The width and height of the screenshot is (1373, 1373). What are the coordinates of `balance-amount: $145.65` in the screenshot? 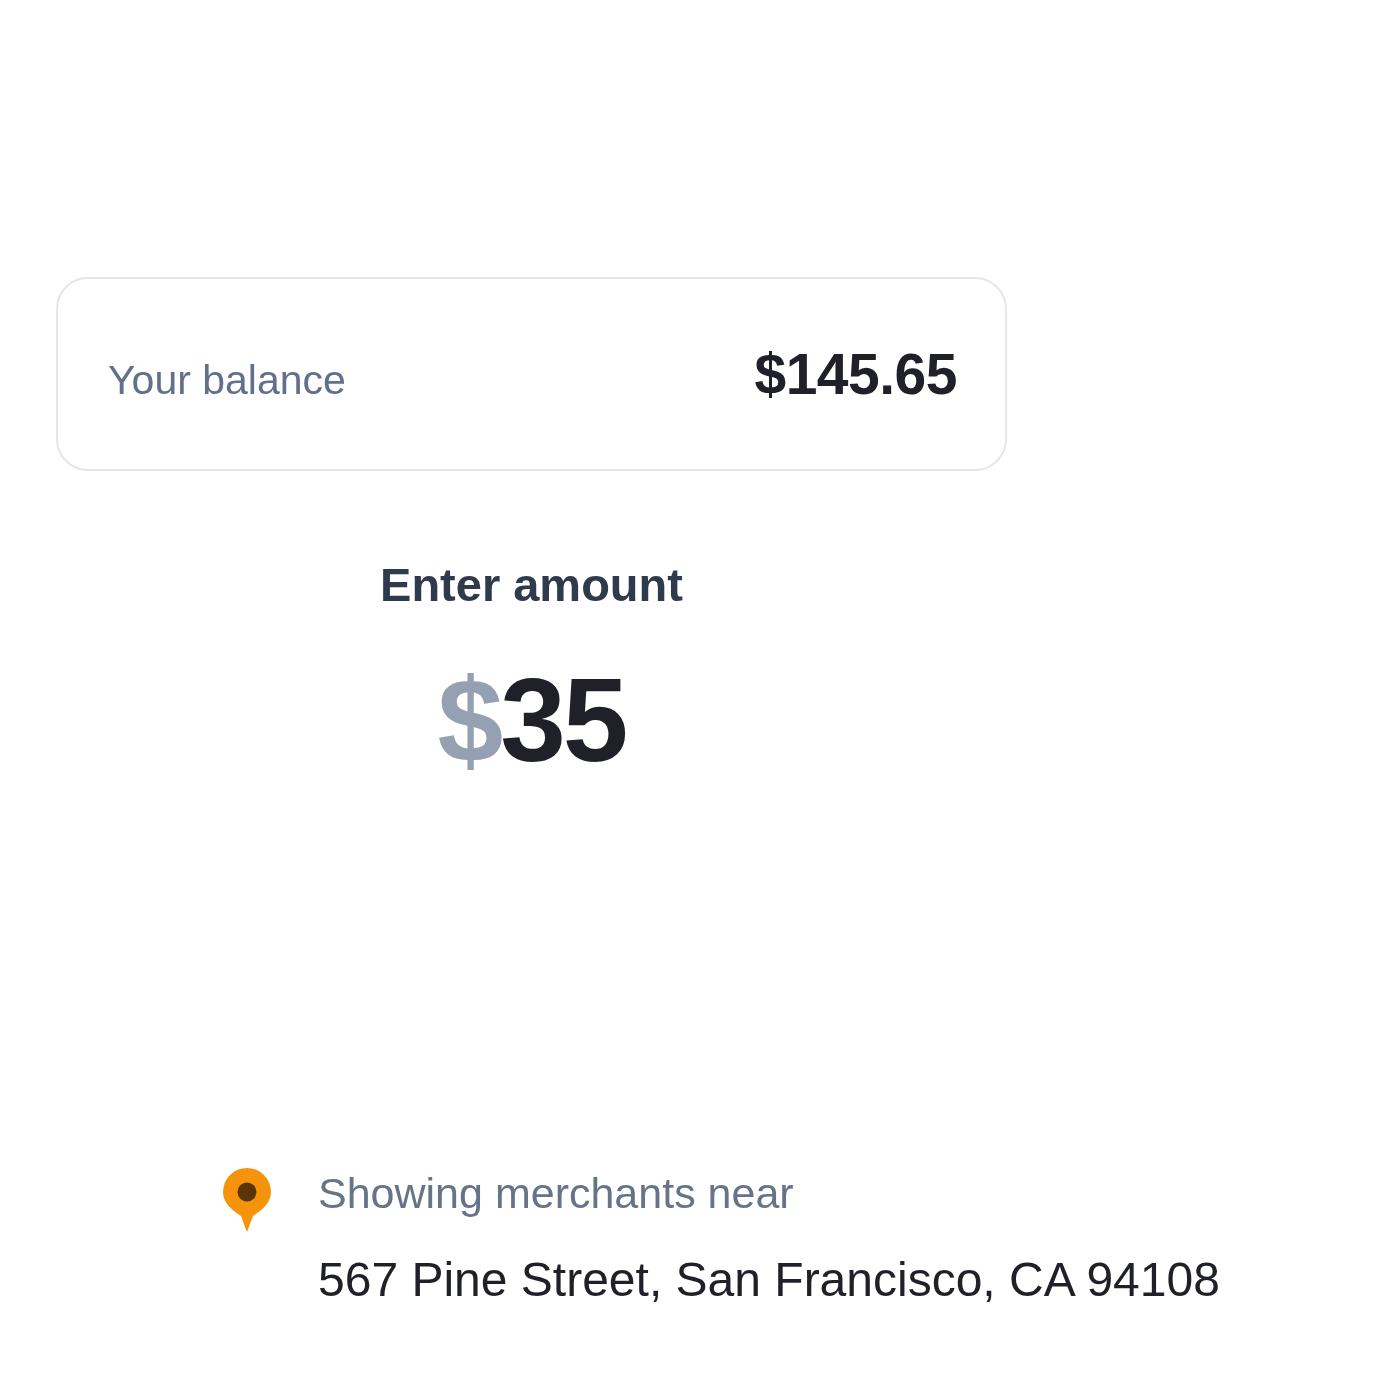 It's located at (855, 374).